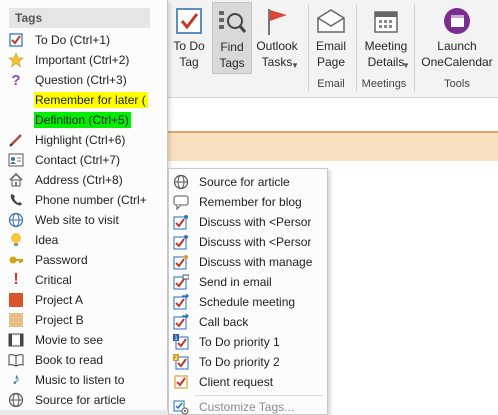  I want to click on todo-tag-button: To Do Tag, so click(189, 38).